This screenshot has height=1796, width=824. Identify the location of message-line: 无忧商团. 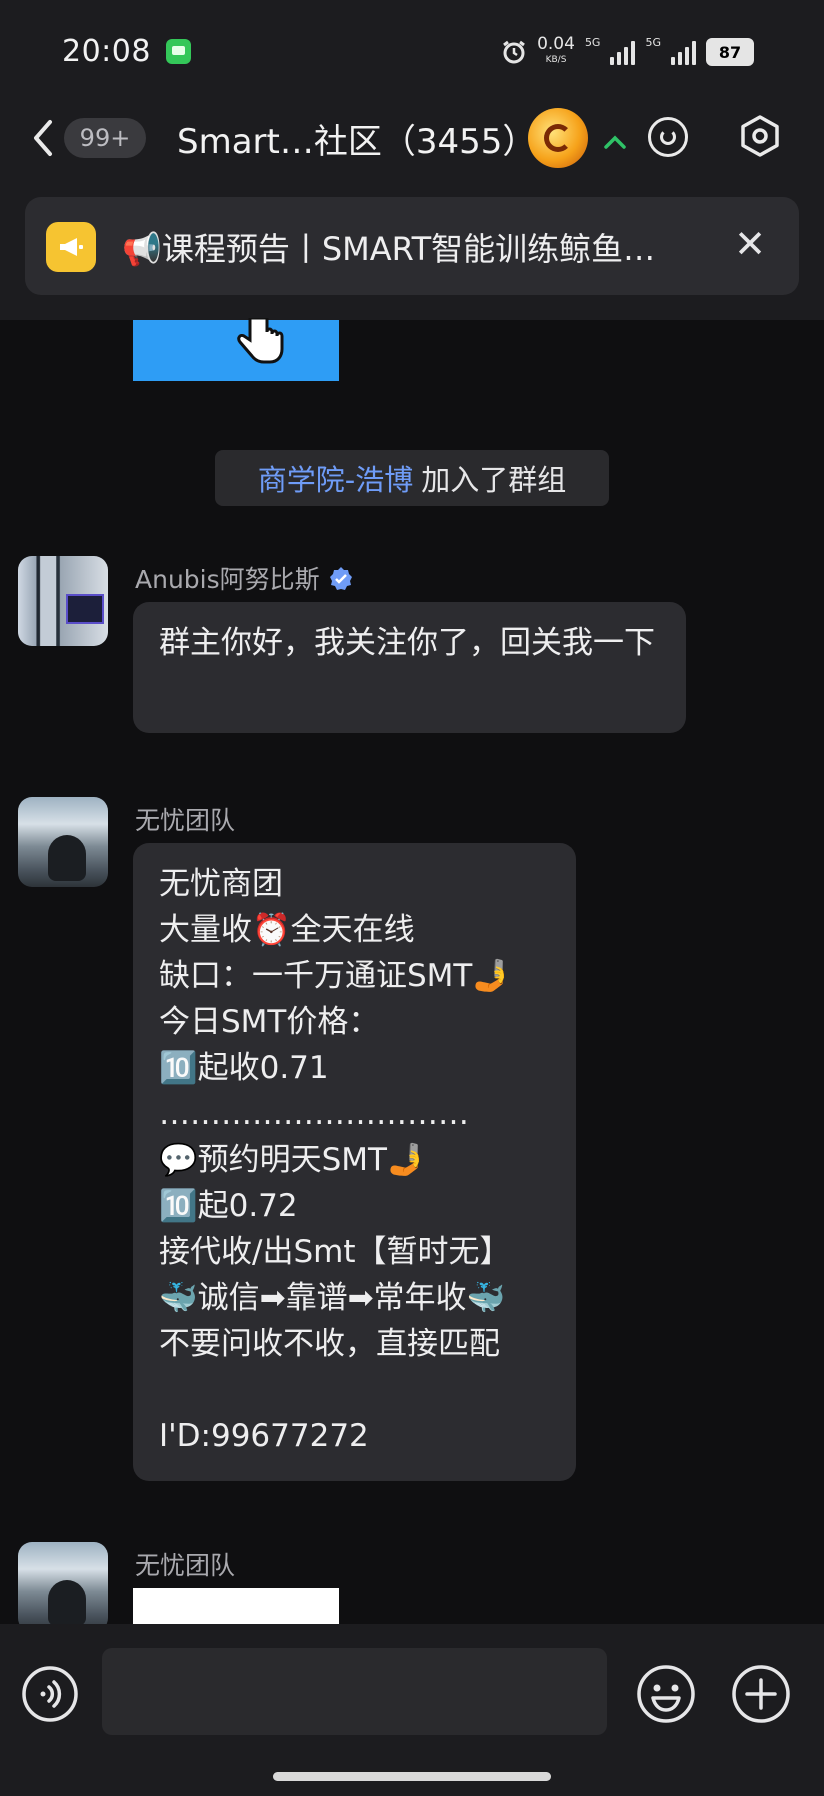
(221, 884).